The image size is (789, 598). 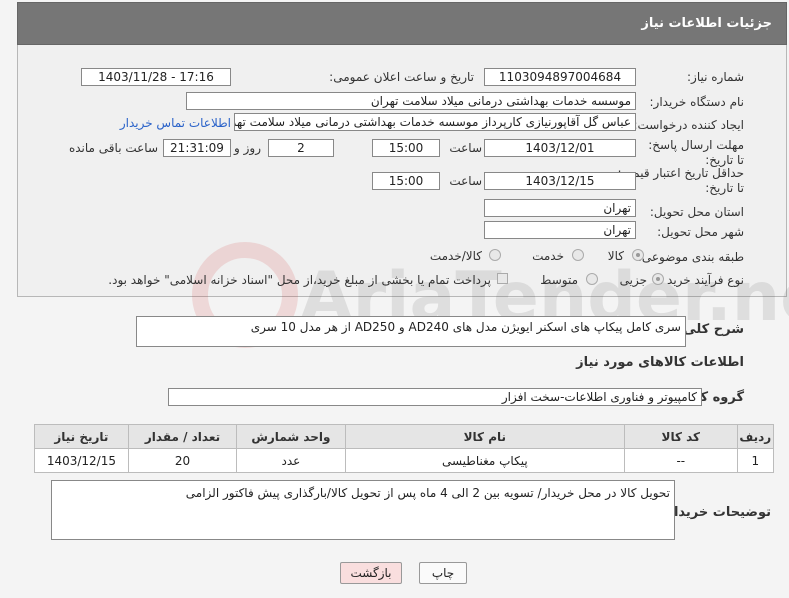 What do you see at coordinates (592, 279) in the screenshot?
I see `process-radio-medium` at bounding box center [592, 279].